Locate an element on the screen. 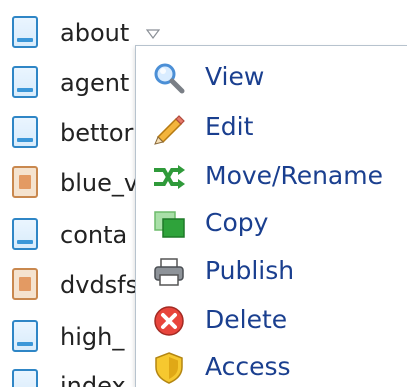 This screenshot has width=407, height=387. menu-item-move-rename: Move/Rename is located at coordinates (271, 176).